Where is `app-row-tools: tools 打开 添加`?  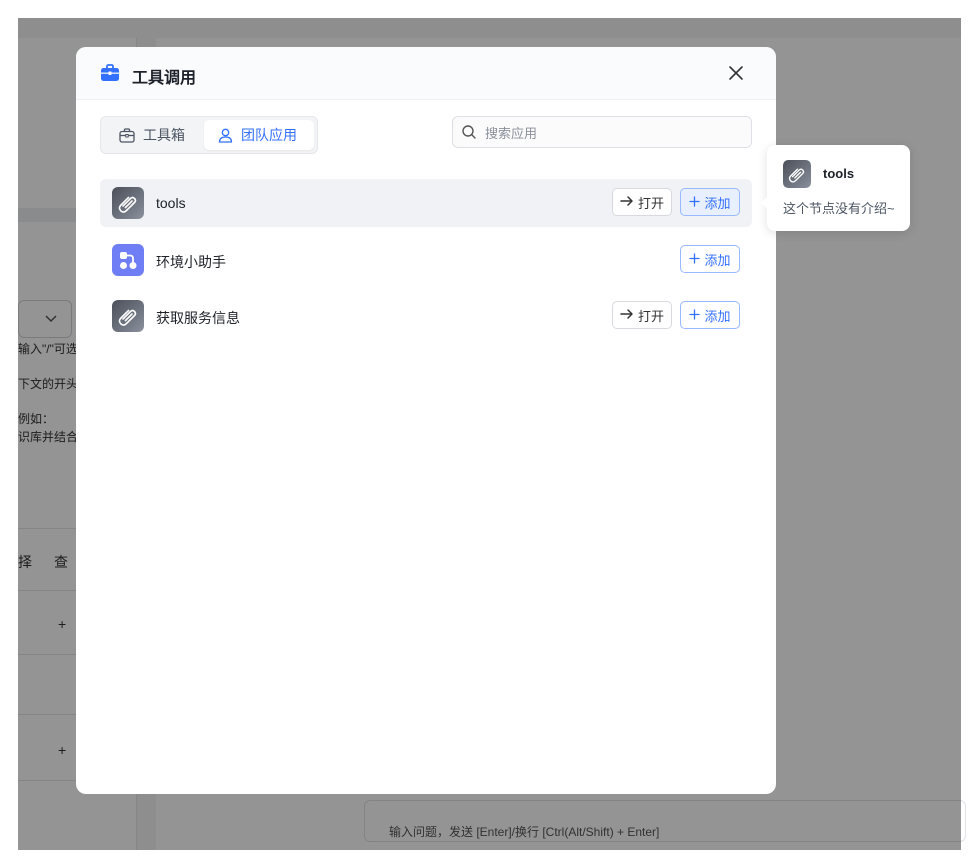 app-row-tools: tools 打开 添加 is located at coordinates (426, 203).